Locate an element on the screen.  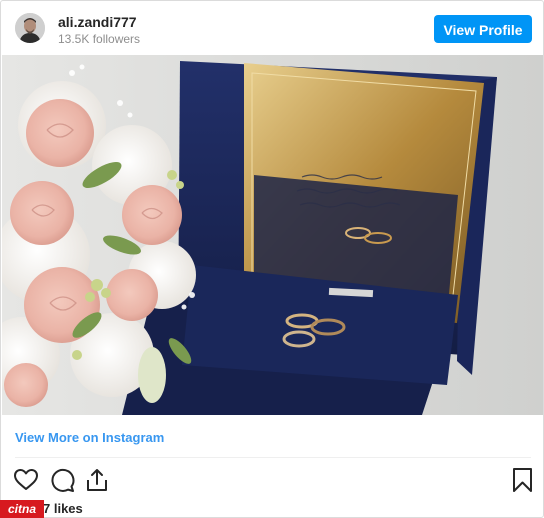
avatar-image is located at coordinates (30, 28).